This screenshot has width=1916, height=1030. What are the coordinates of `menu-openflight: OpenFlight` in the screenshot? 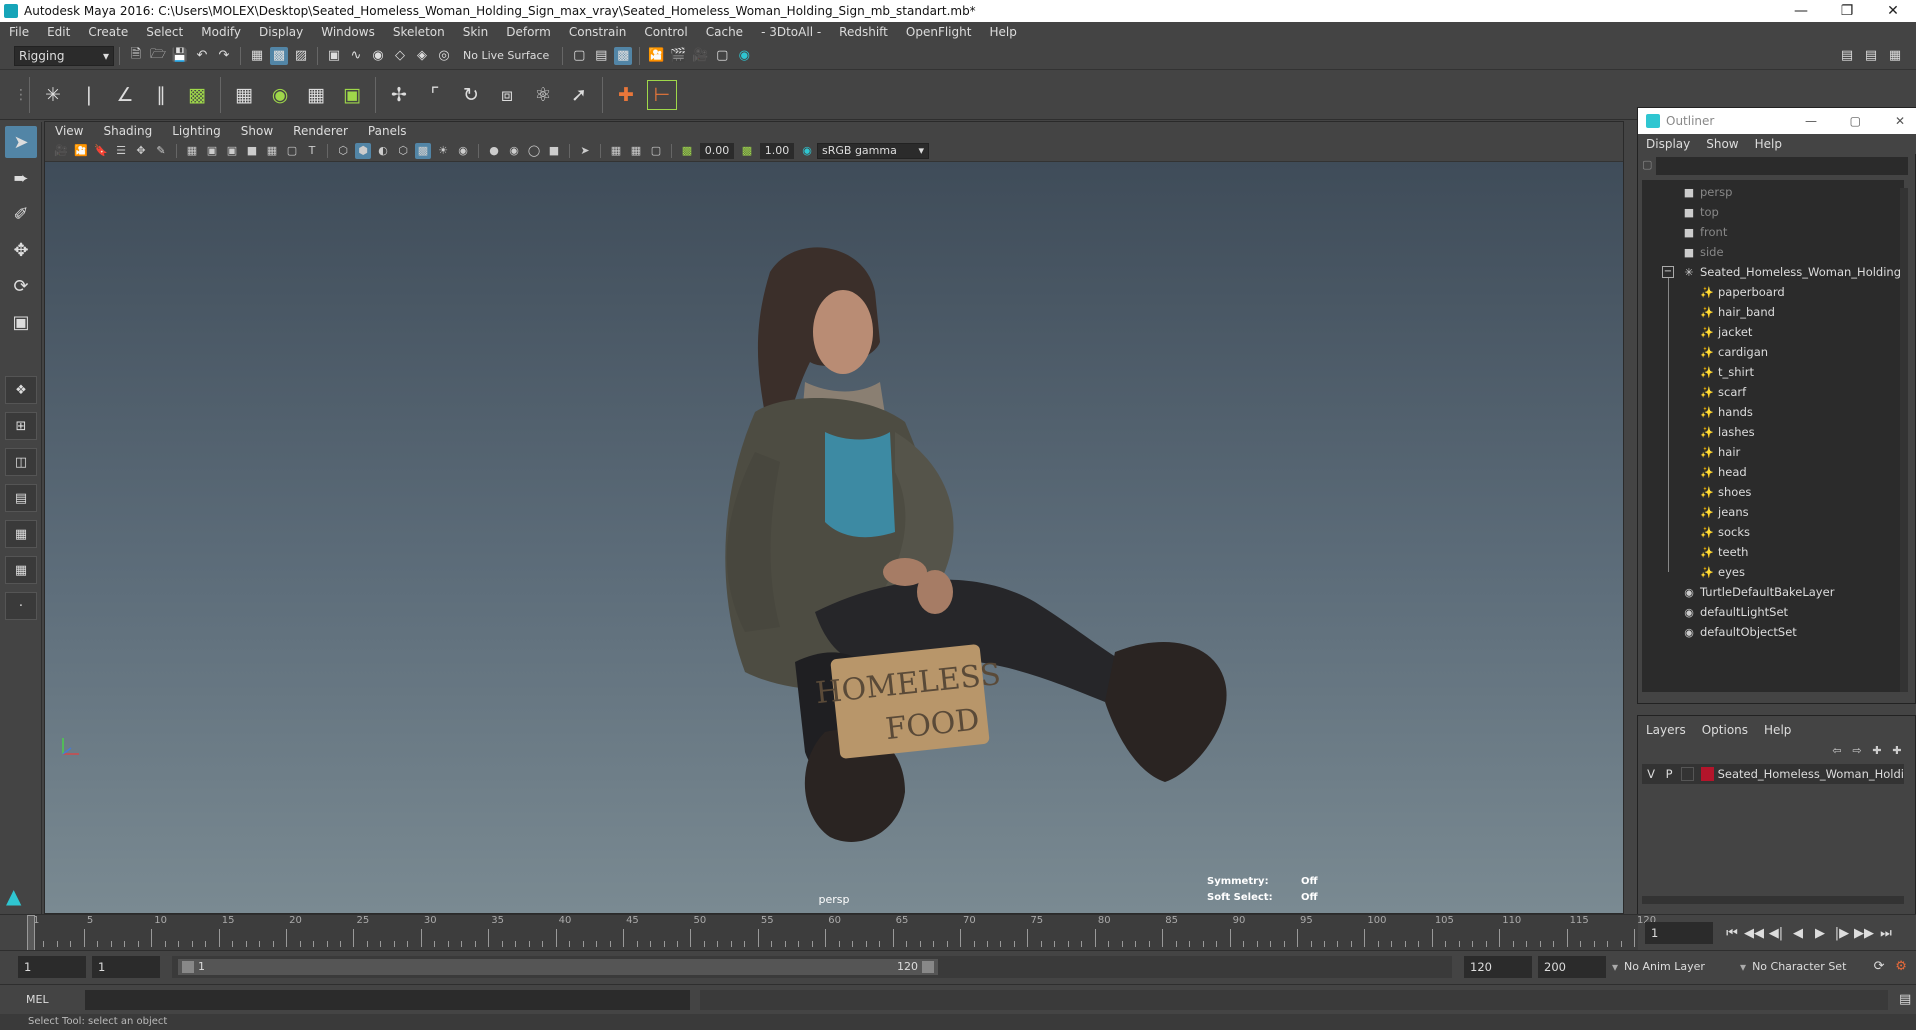 It's located at (939, 32).